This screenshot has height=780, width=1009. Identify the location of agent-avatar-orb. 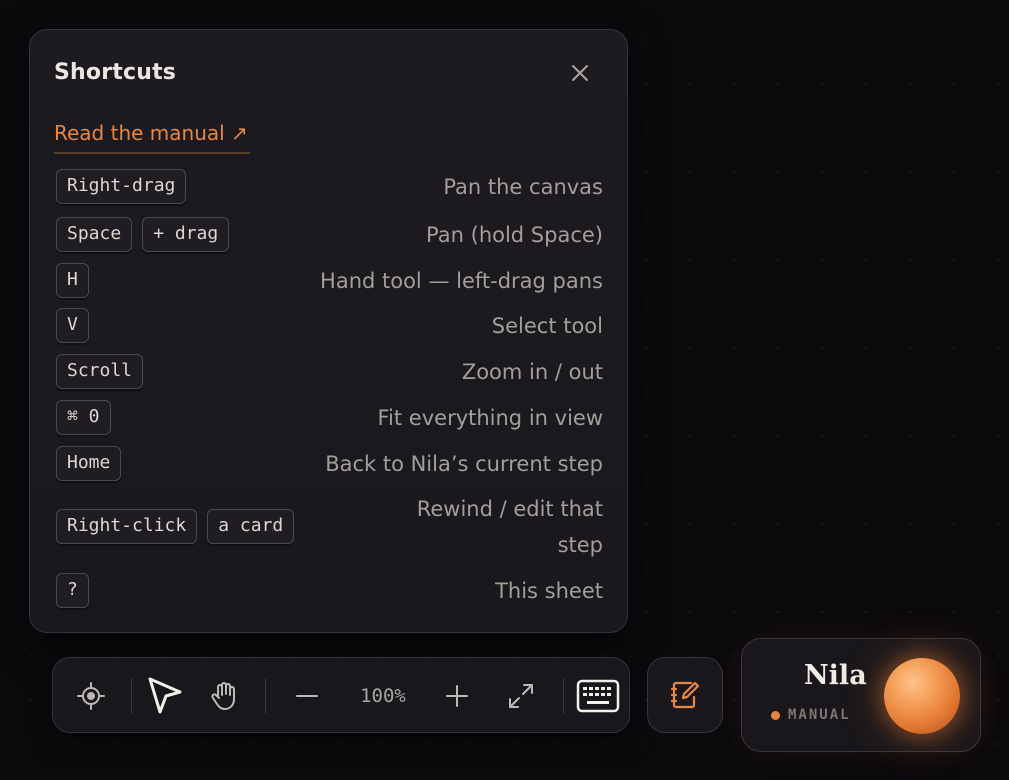
(922, 696).